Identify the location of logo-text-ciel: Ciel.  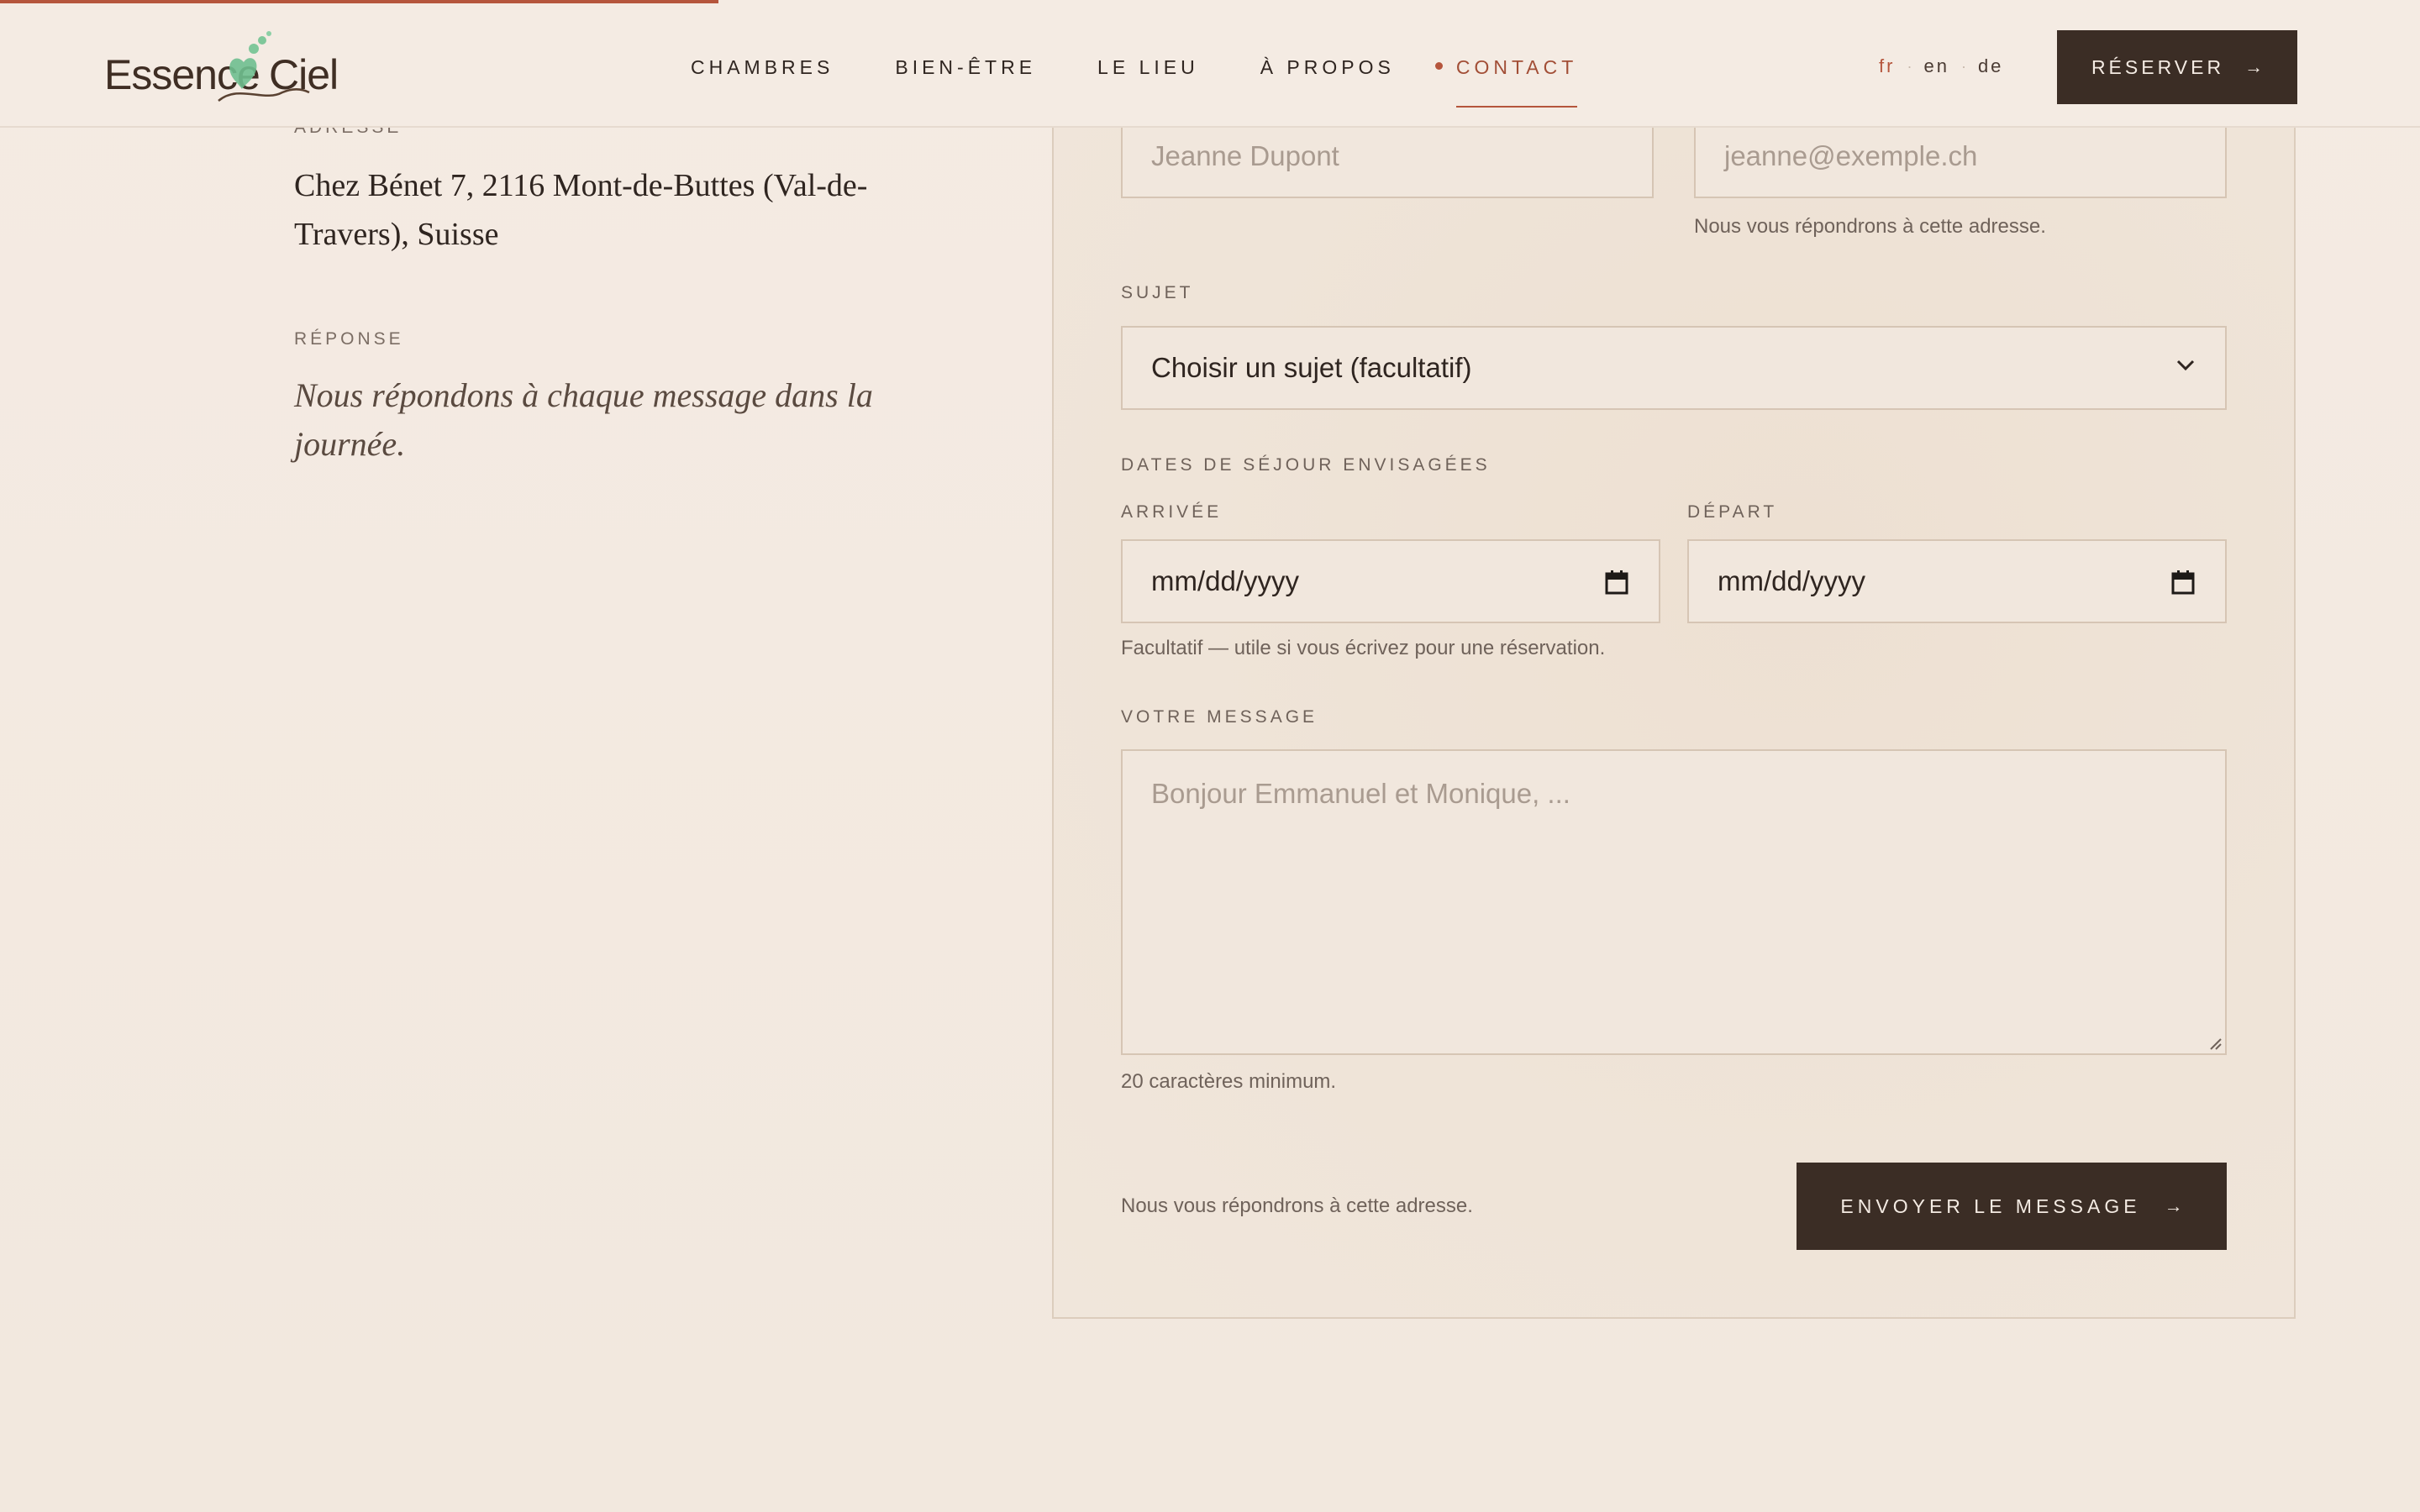
(304, 74).